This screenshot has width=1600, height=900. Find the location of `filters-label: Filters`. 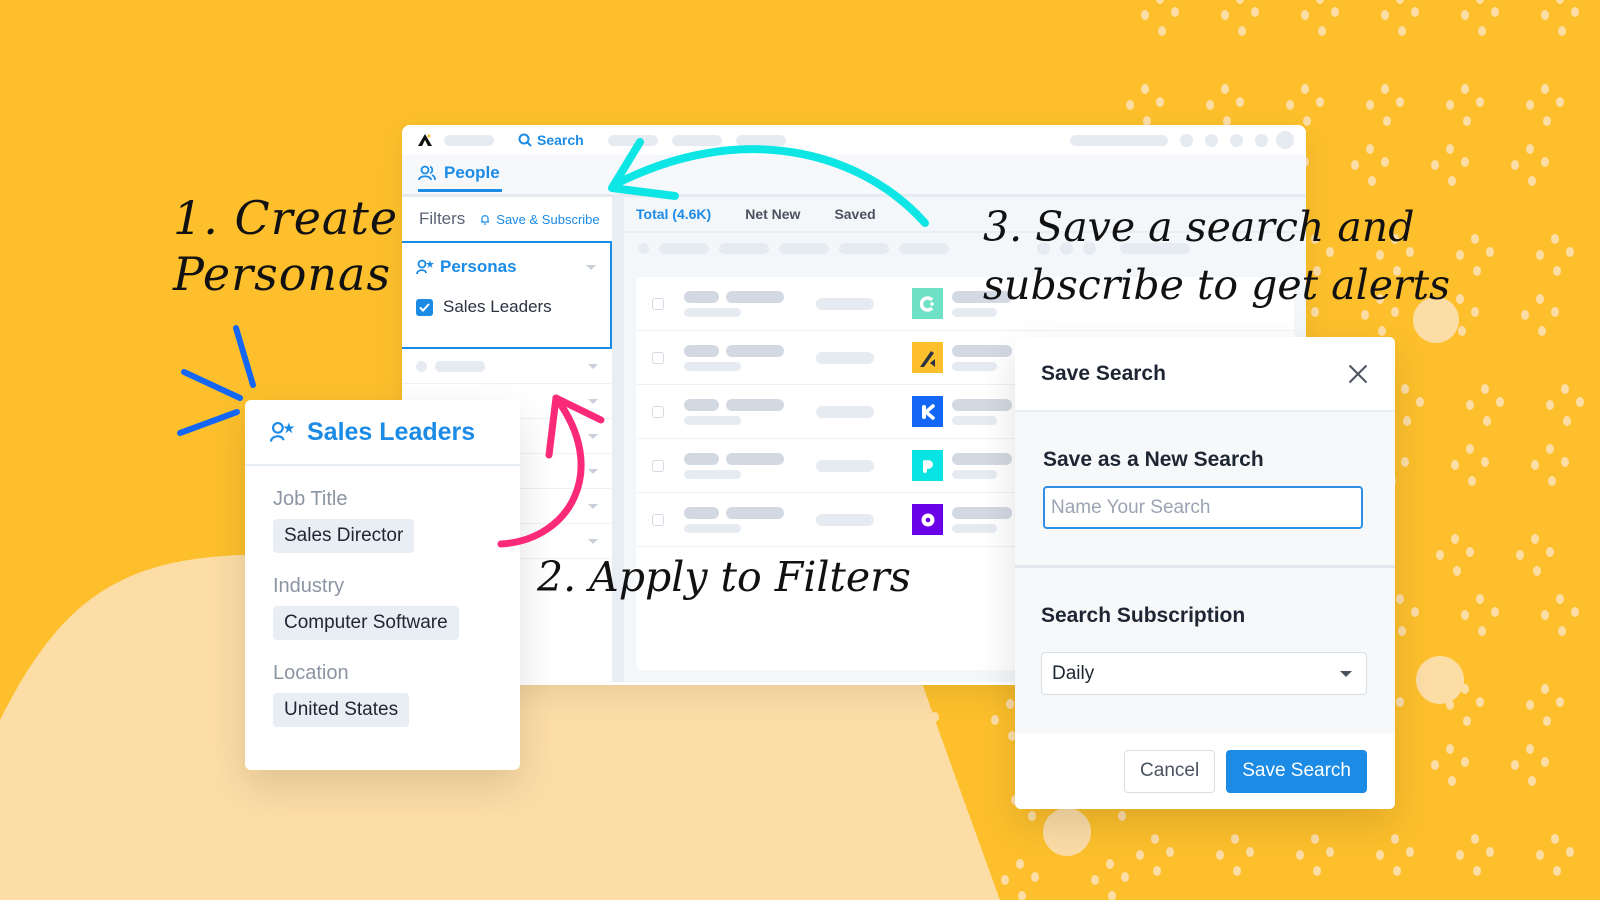

filters-label: Filters is located at coordinates (442, 218).